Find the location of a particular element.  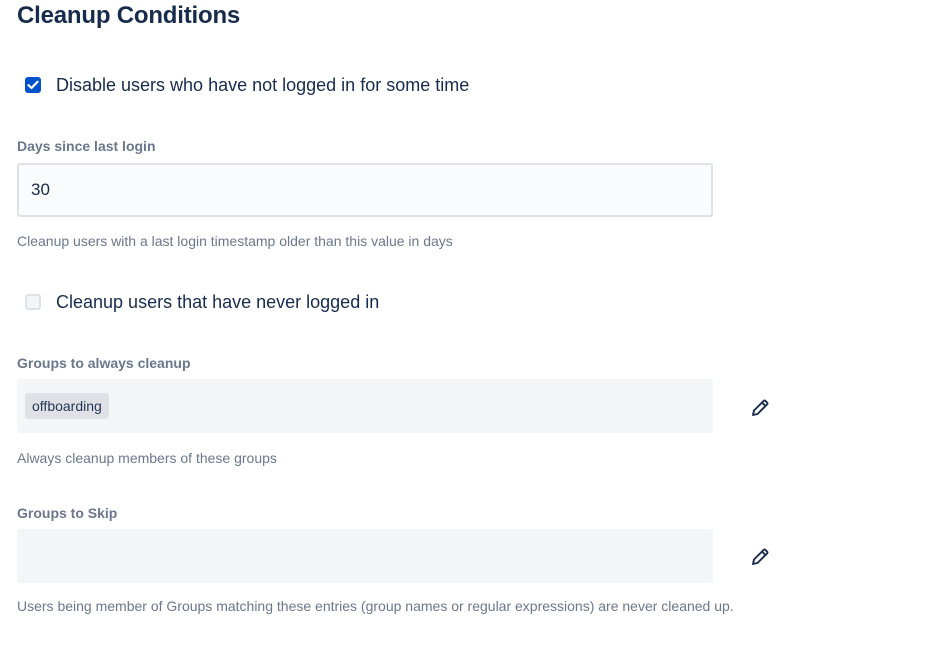

groups-skip-label: Groups to Skip is located at coordinates (67, 513).